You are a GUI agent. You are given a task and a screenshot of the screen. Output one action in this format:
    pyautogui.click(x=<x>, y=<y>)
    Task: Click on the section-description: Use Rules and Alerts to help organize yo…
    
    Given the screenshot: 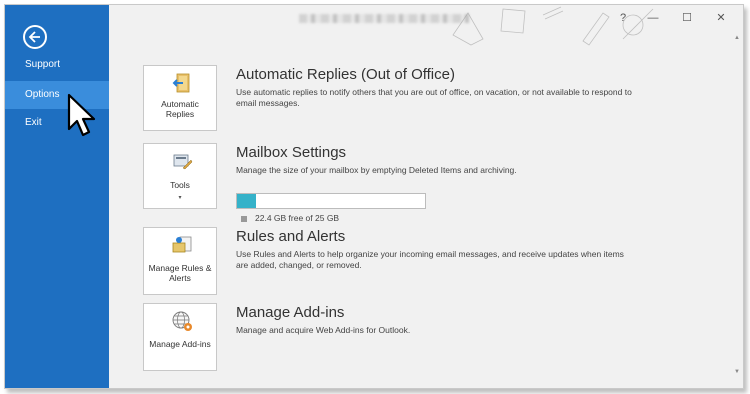 What is the action you would take?
    pyautogui.click(x=430, y=259)
    